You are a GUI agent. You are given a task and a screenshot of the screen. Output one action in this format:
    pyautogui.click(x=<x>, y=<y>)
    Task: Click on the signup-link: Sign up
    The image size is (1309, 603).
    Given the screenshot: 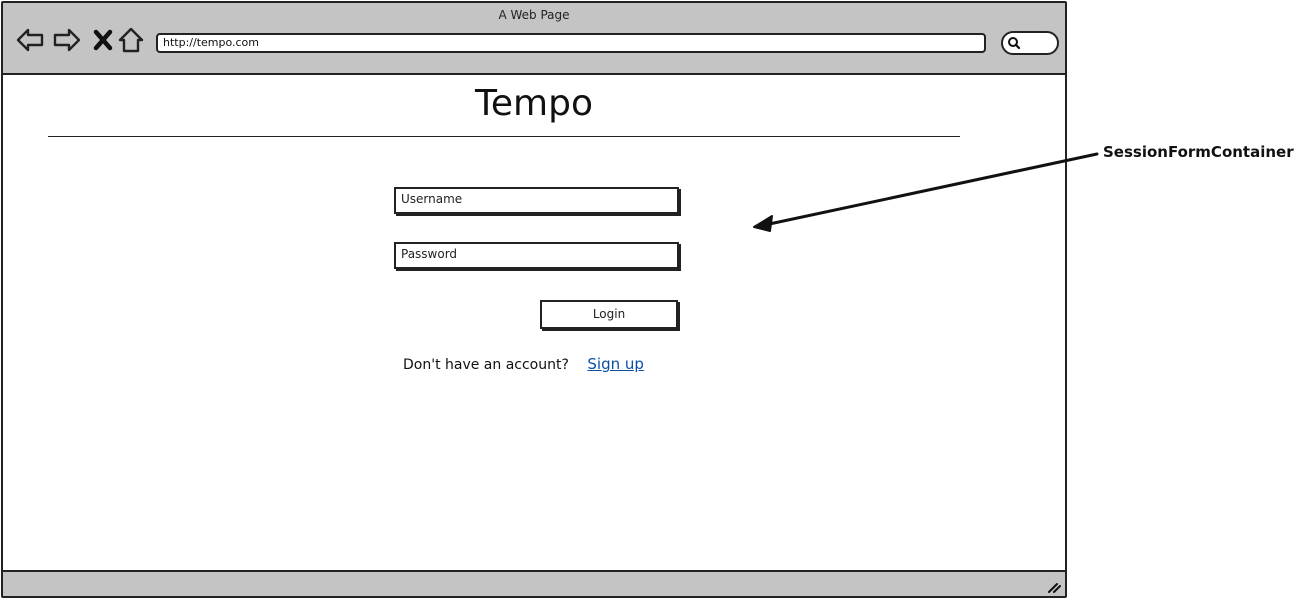 What is the action you would take?
    pyautogui.click(x=615, y=364)
    